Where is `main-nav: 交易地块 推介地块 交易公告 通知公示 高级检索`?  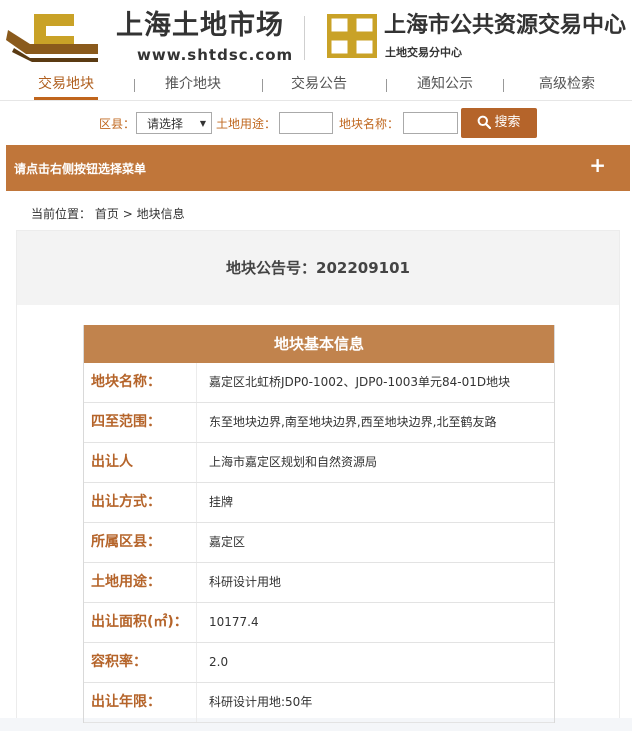
main-nav: 交易地块 推介地块 交易公告 通知公示 高级检索 is located at coordinates (316, 85).